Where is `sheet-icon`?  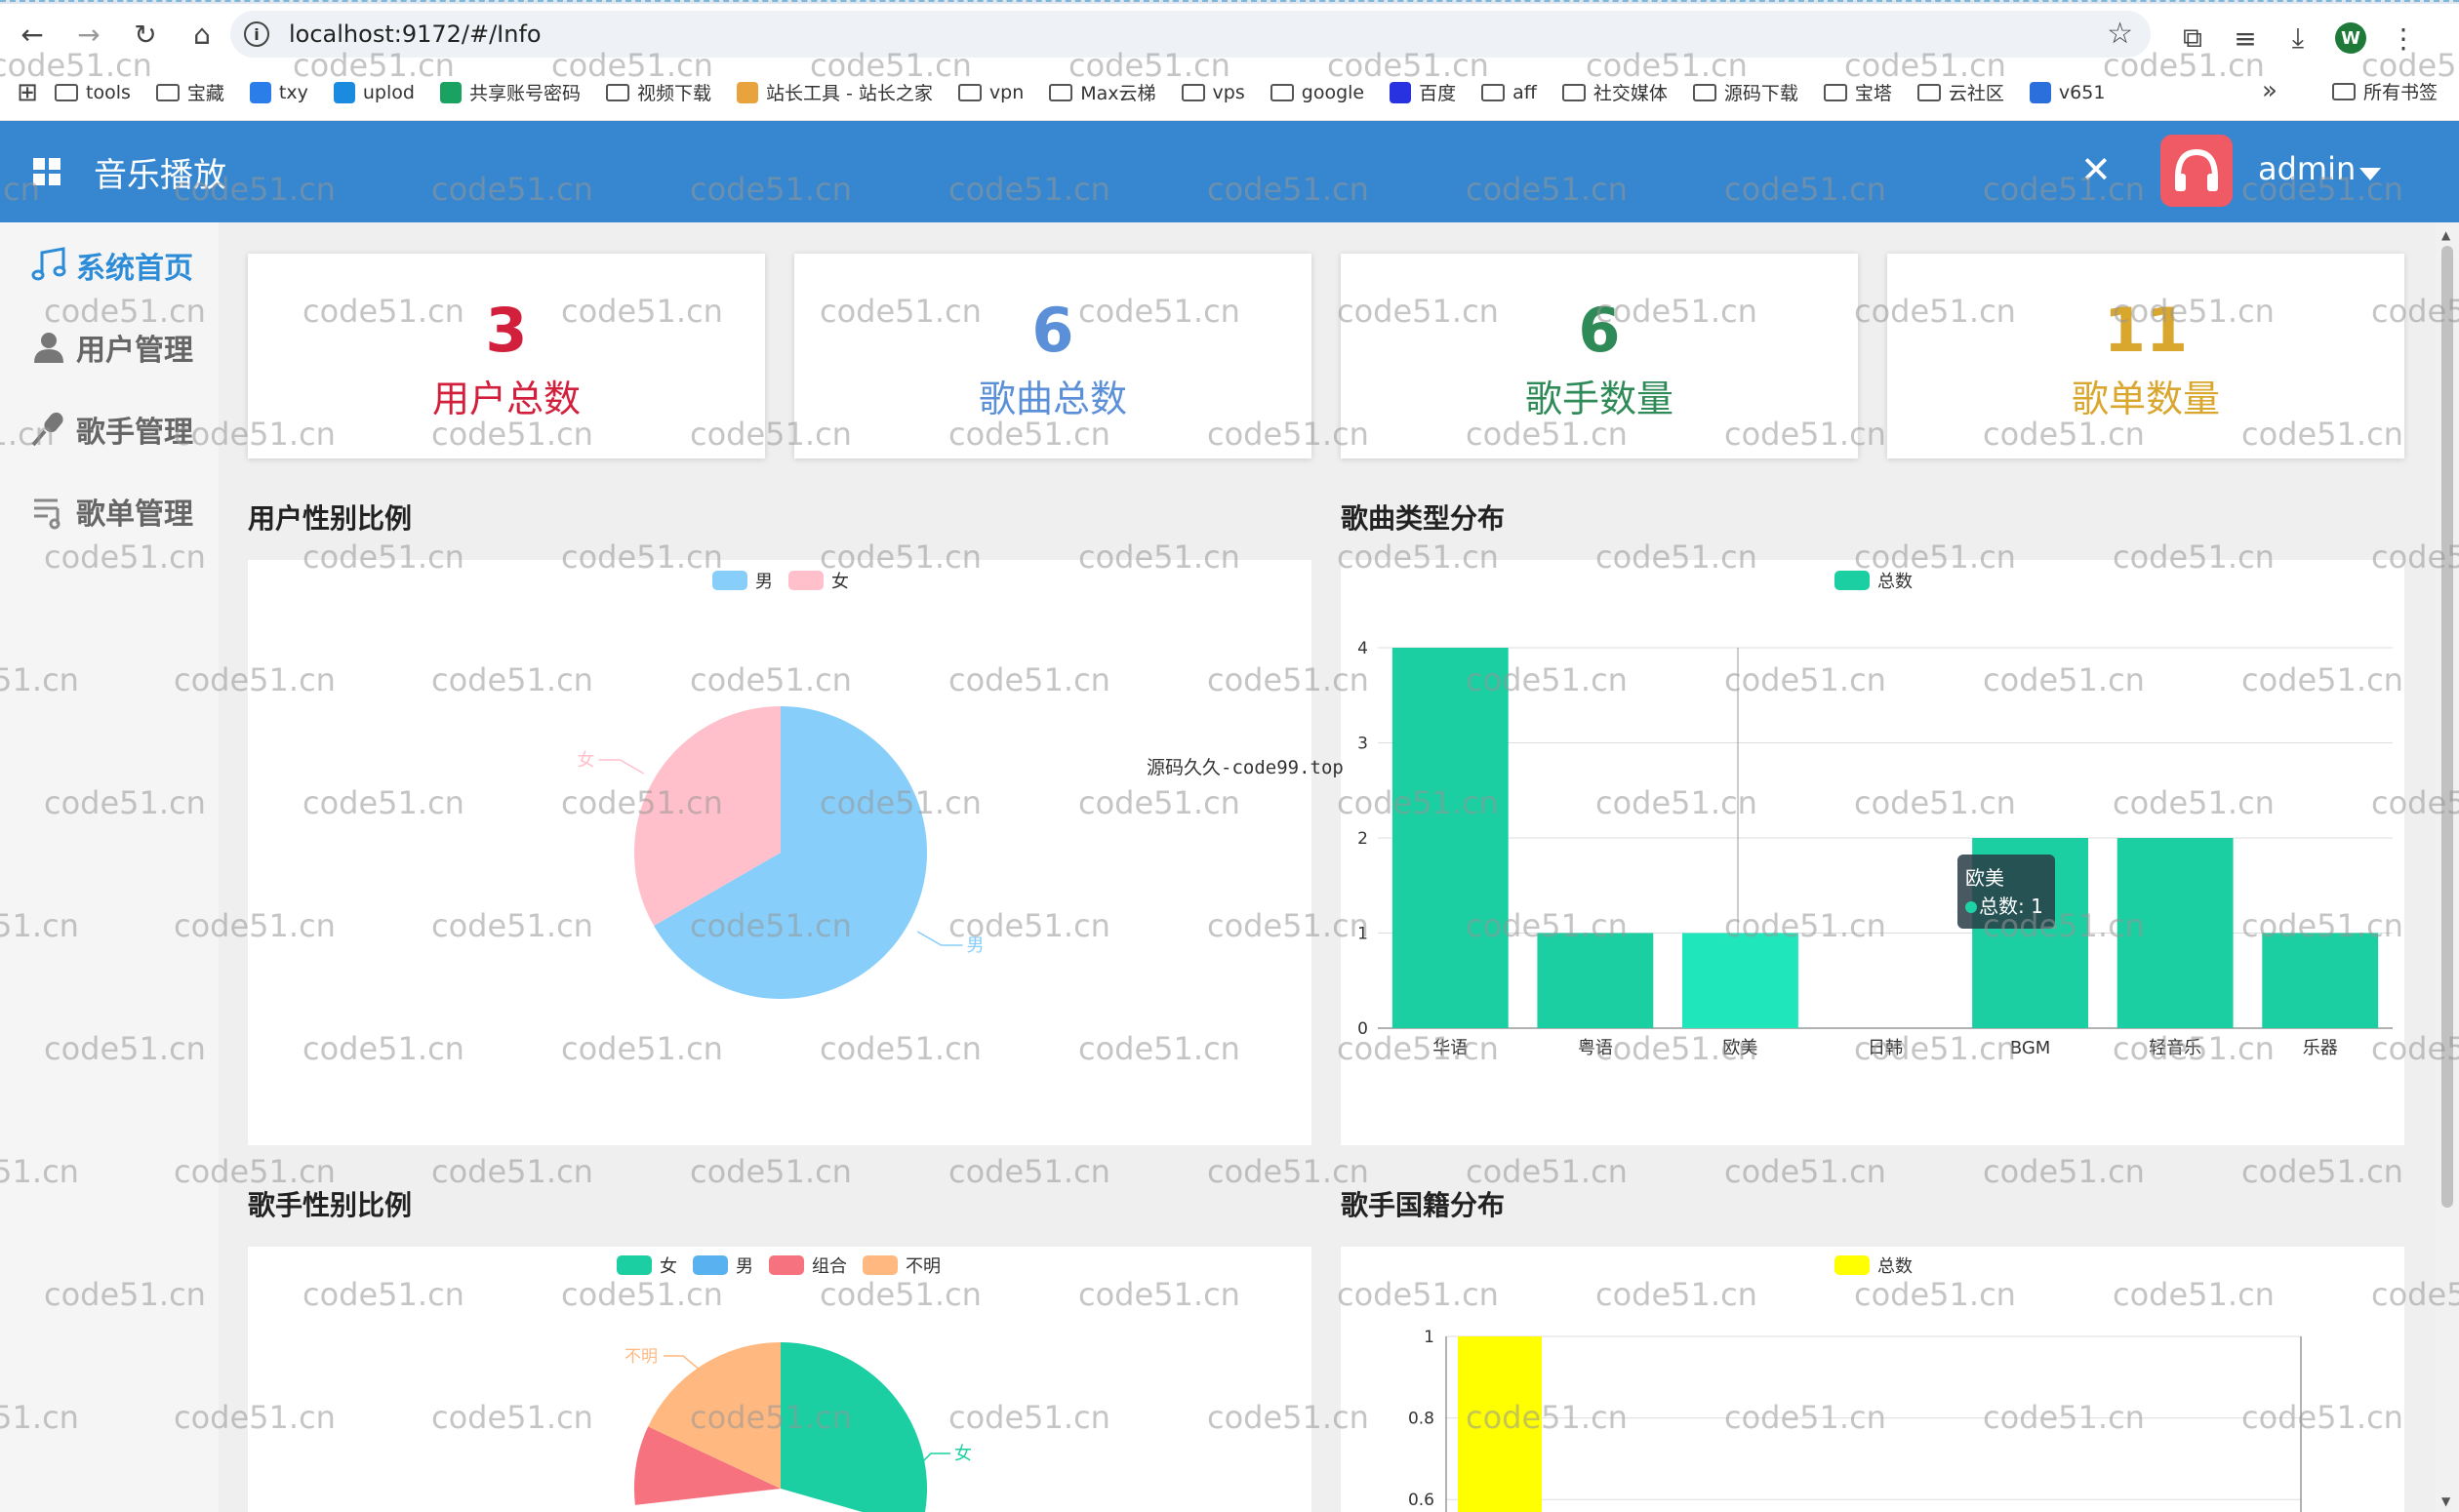
sheet-icon is located at coordinates (450, 92).